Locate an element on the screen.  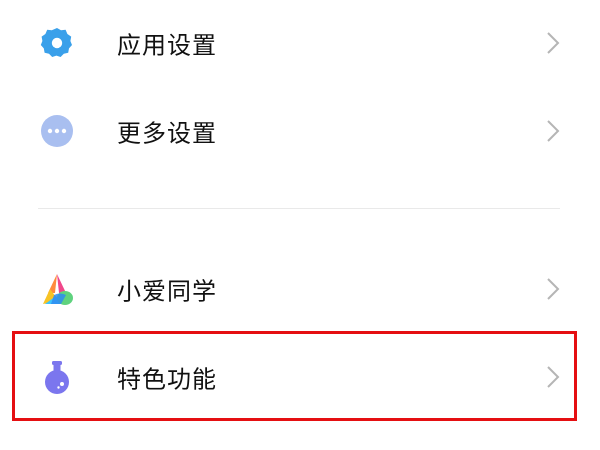
more-settings-label: 更多设置 is located at coordinates (167, 133).